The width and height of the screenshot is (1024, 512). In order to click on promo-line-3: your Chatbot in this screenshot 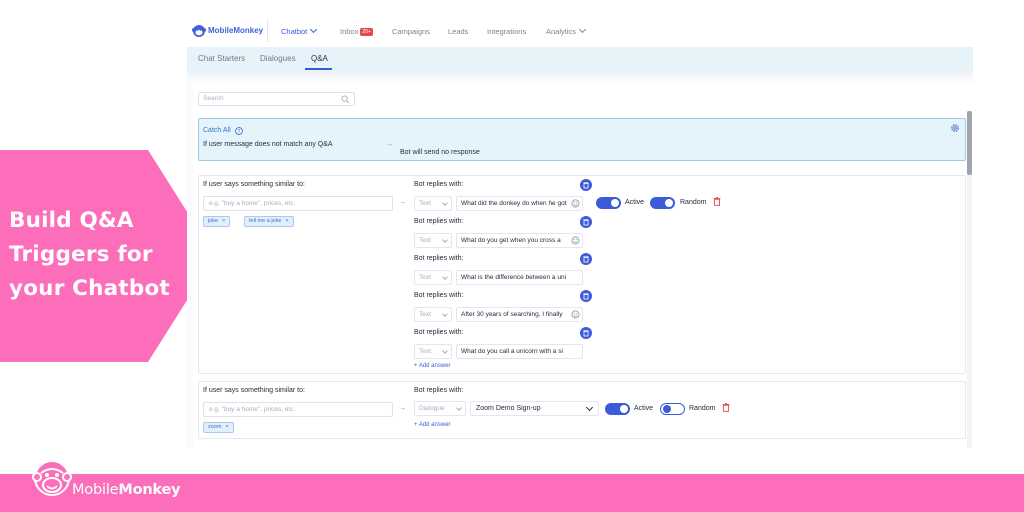, I will do `click(89, 288)`.